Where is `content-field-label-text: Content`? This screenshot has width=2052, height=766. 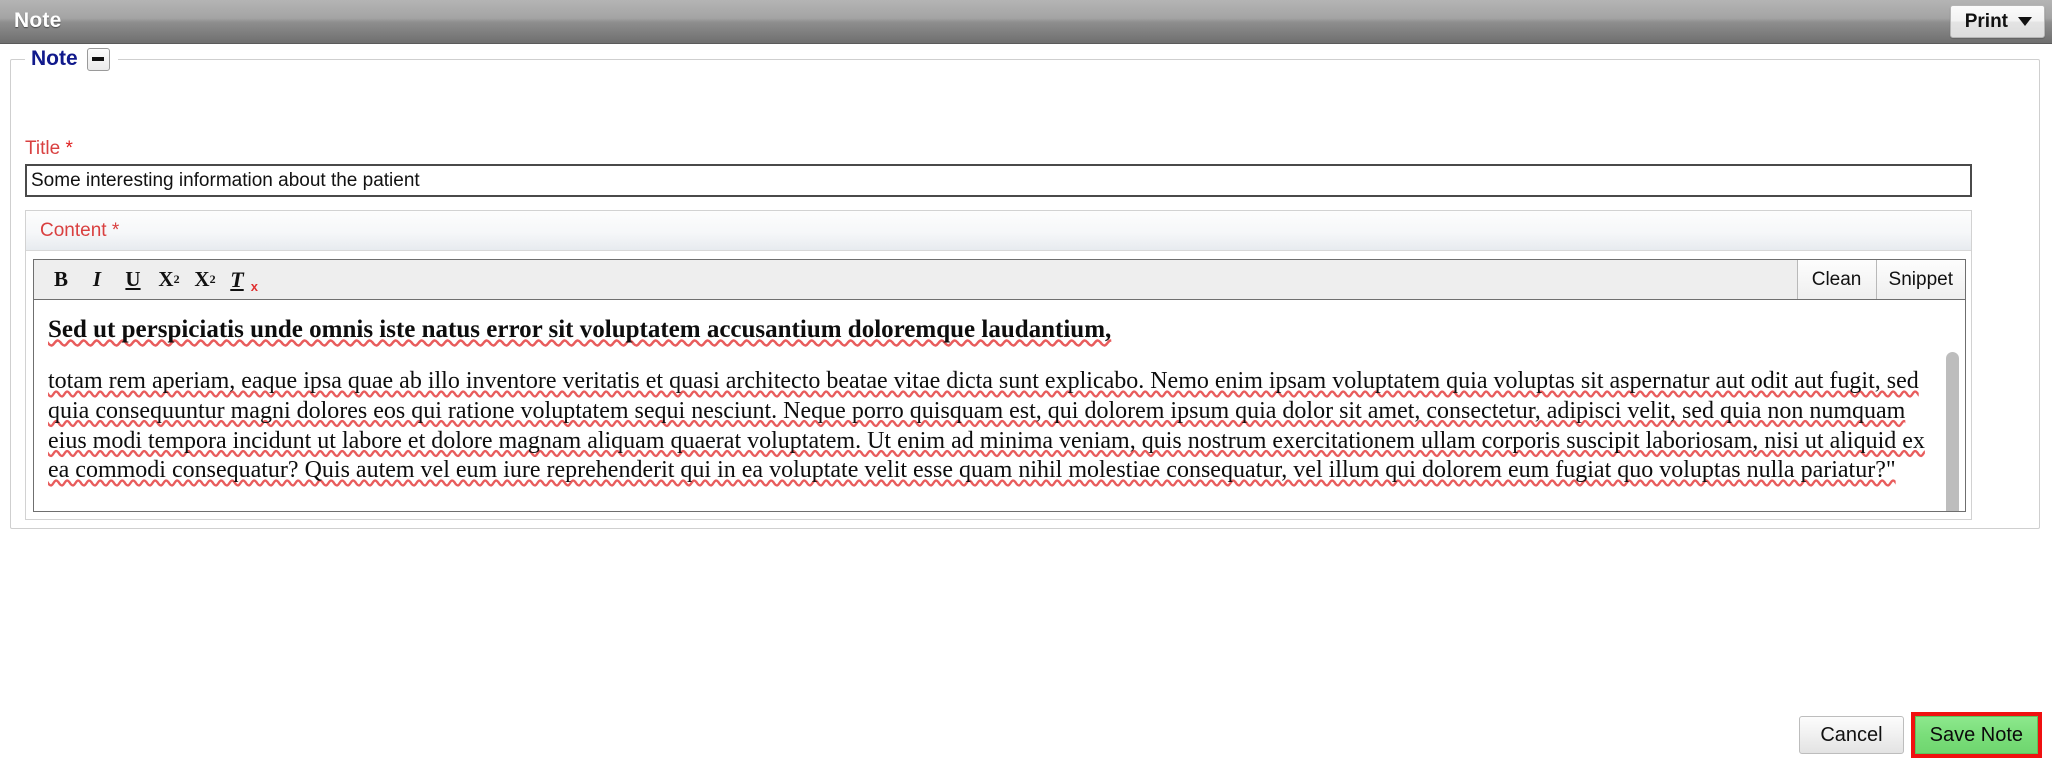
content-field-label-text: Content is located at coordinates (73, 230).